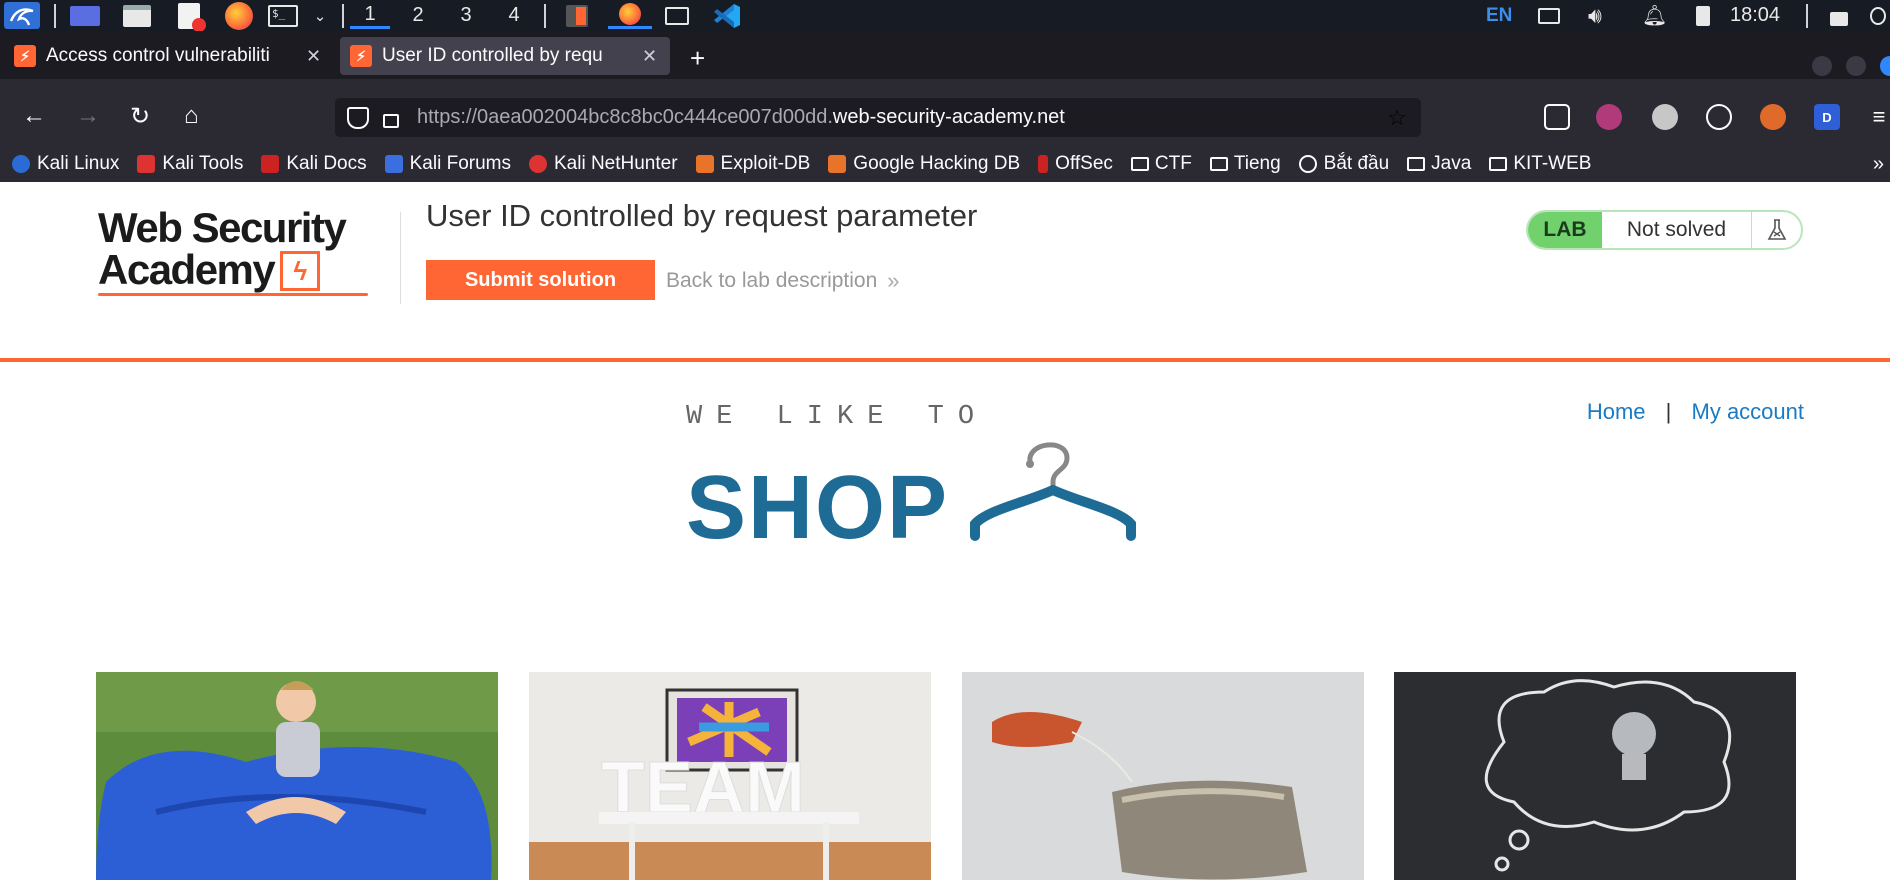 The width and height of the screenshot is (1890, 880). Describe the element at coordinates (222, 227) in the screenshot. I see `logo-line-1: Web Security` at that location.